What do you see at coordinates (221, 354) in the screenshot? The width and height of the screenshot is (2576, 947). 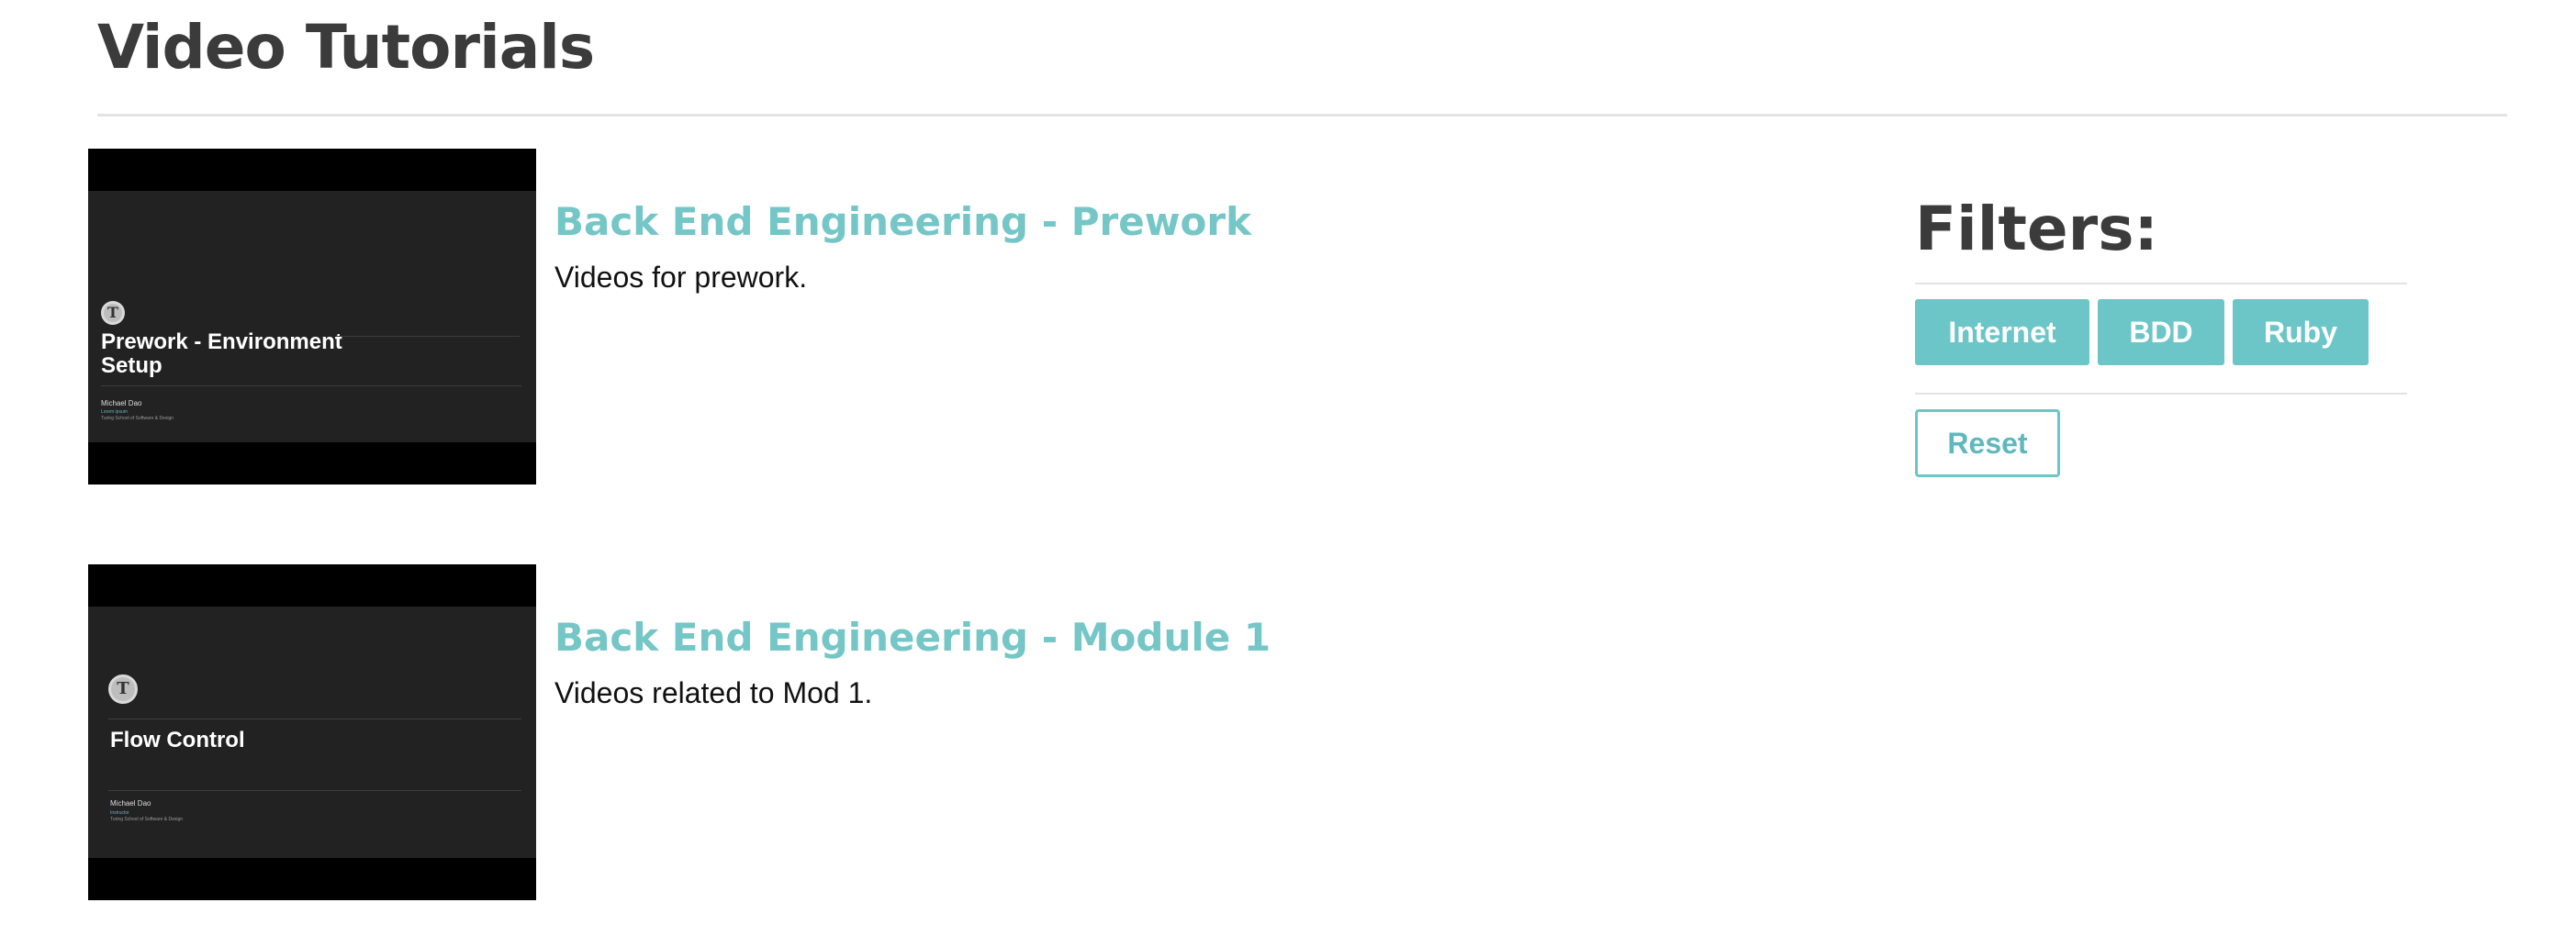 I see `thumbnail-slide-title: Prework - Environment Setup` at bounding box center [221, 354].